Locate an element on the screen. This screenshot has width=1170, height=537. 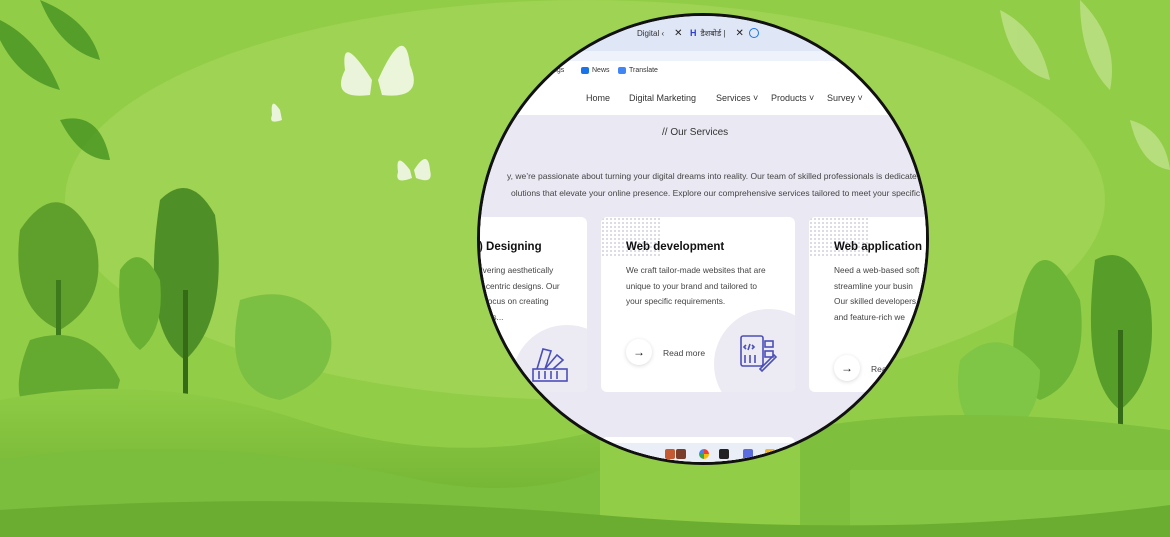
teams-icon is located at coordinates (748, 454).